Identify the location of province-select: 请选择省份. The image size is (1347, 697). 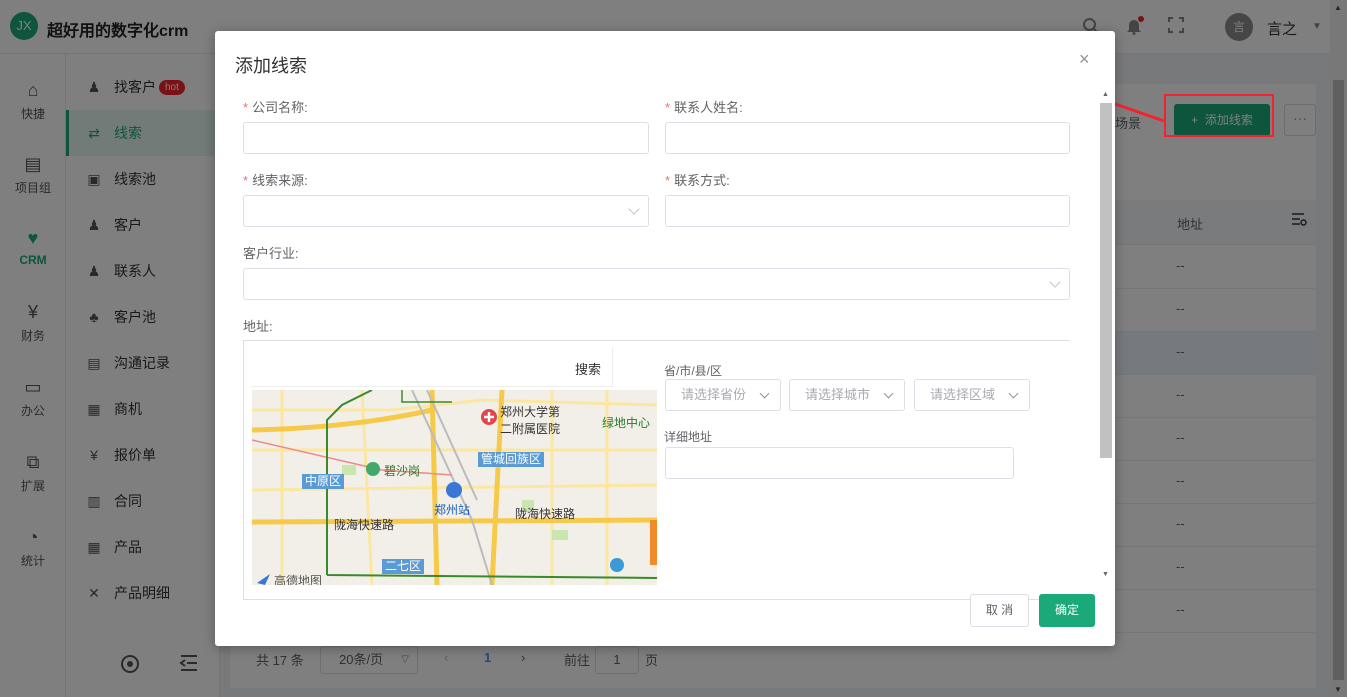
(723, 395).